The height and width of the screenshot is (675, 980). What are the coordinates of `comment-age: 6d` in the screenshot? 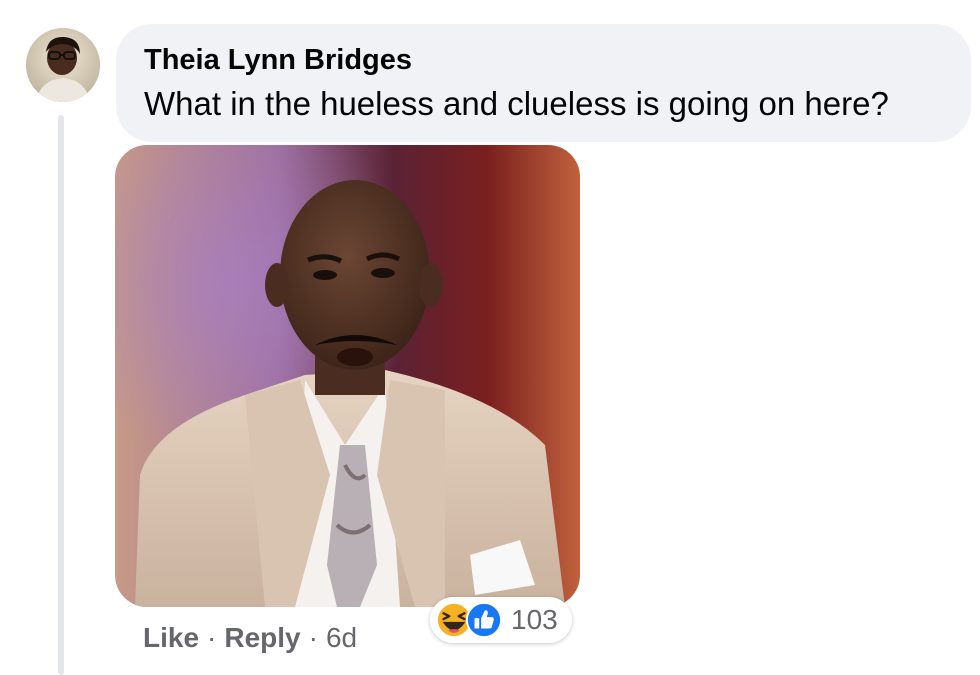 It's located at (341, 637).